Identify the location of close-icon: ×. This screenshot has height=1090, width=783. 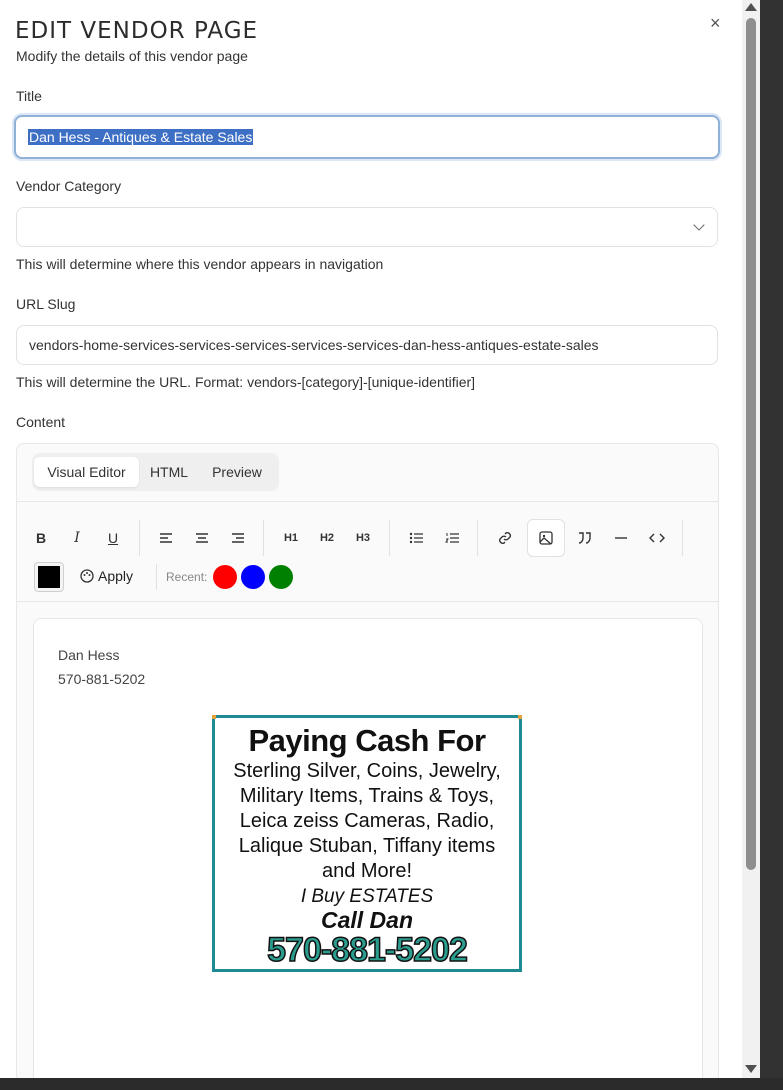
(715, 23).